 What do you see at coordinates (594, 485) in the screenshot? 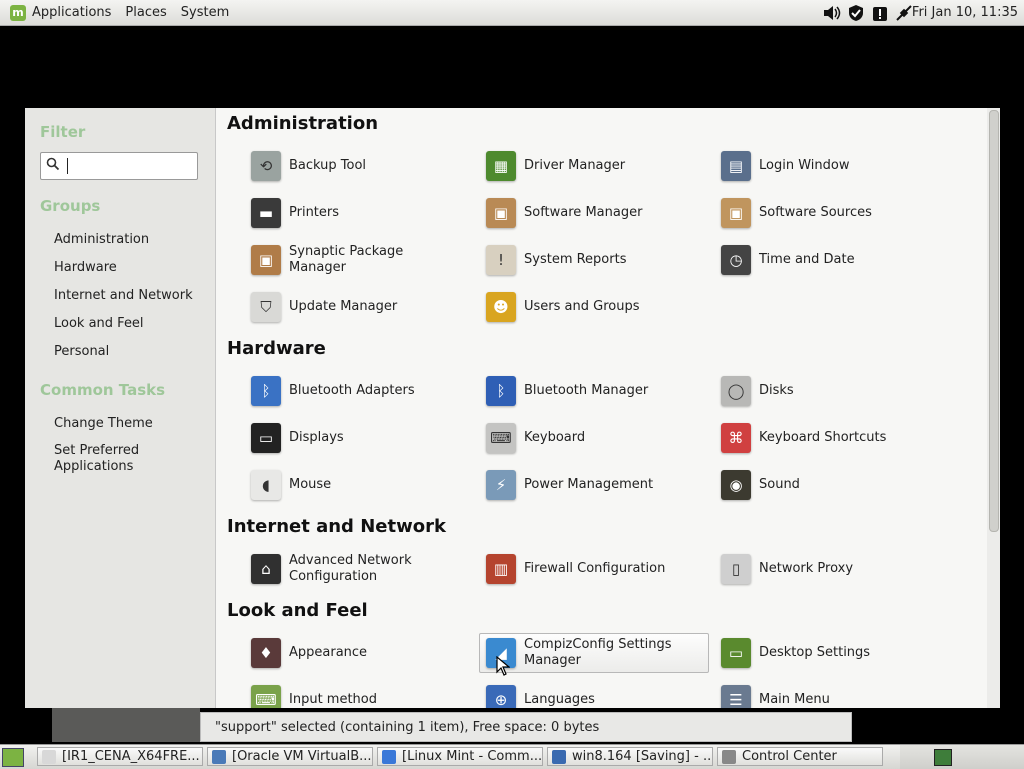
I see `applet-power-management: ⚡ Power Management` at bounding box center [594, 485].